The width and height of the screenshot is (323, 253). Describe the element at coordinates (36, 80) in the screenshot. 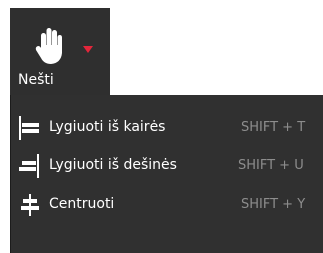

I see `tool-label: Nešti` at that location.